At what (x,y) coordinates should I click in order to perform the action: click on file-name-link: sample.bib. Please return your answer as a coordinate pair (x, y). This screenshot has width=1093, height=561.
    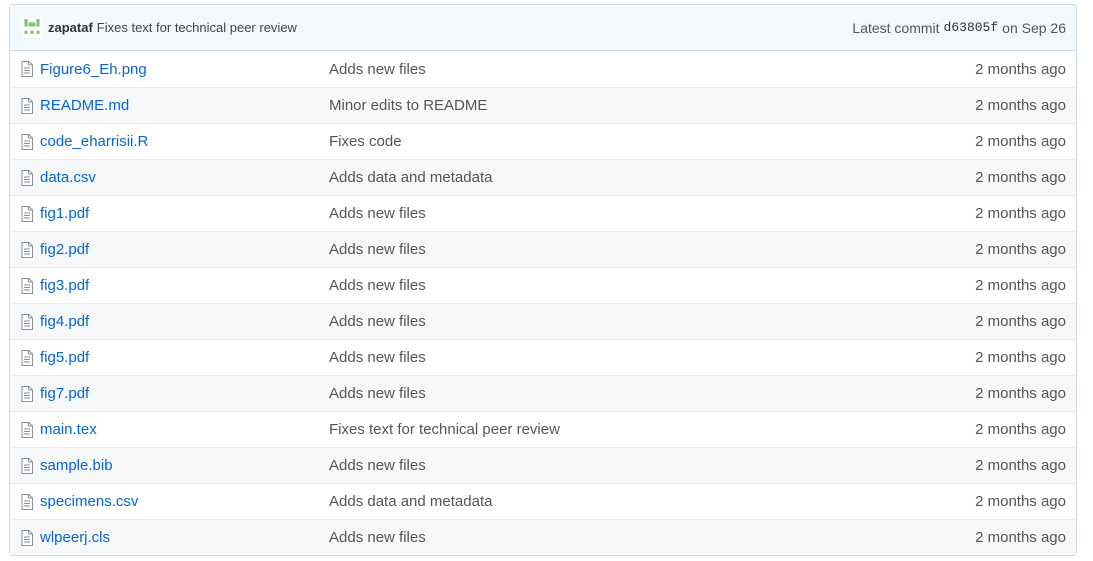
    Looking at the image, I should click on (184, 465).